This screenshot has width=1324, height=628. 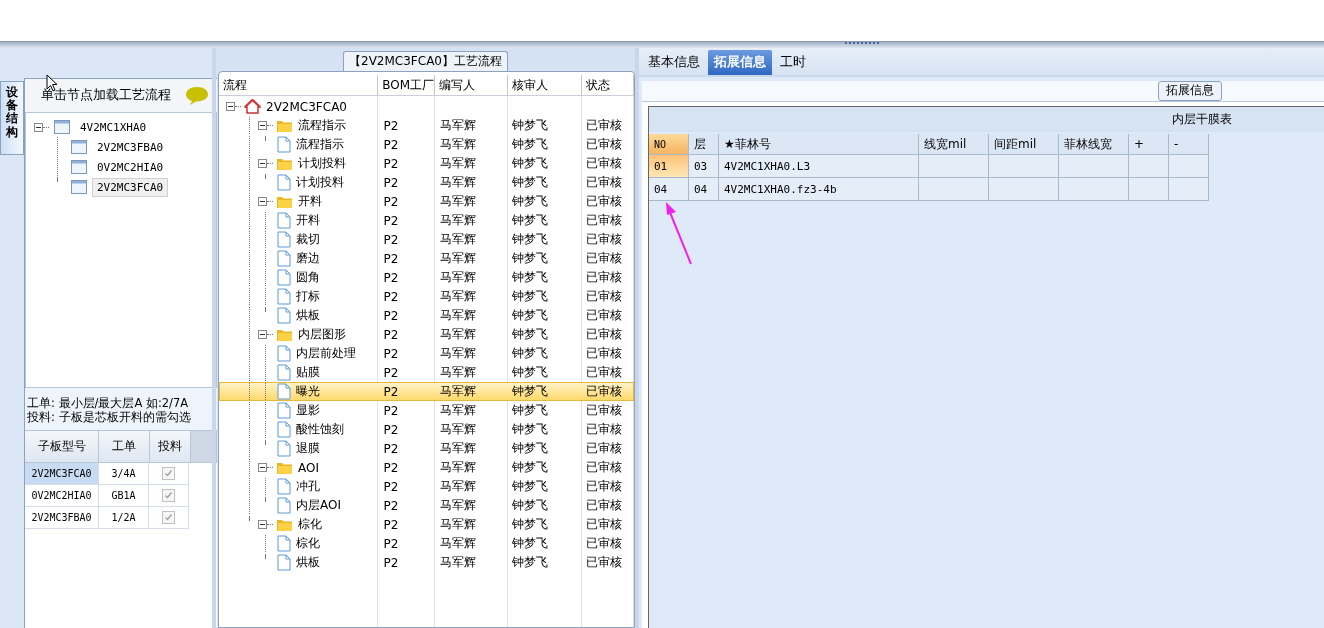 What do you see at coordinates (426, 391) in the screenshot?
I see `tree-row: 曝光 P2 马军辉 钟梦飞 已审核` at bounding box center [426, 391].